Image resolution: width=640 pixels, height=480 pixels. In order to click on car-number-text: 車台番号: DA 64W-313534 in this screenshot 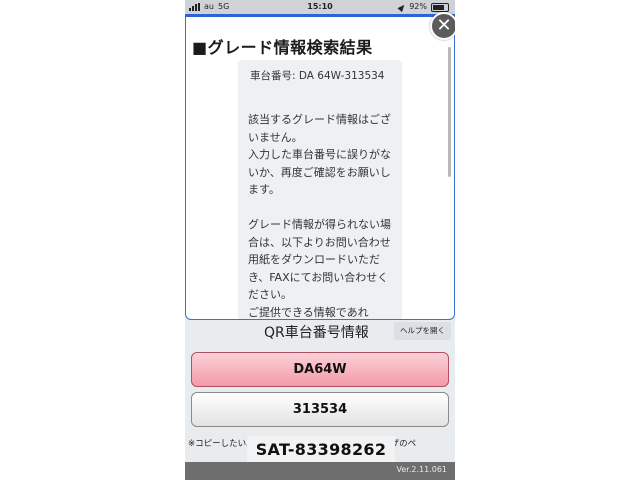, I will do `click(317, 76)`.